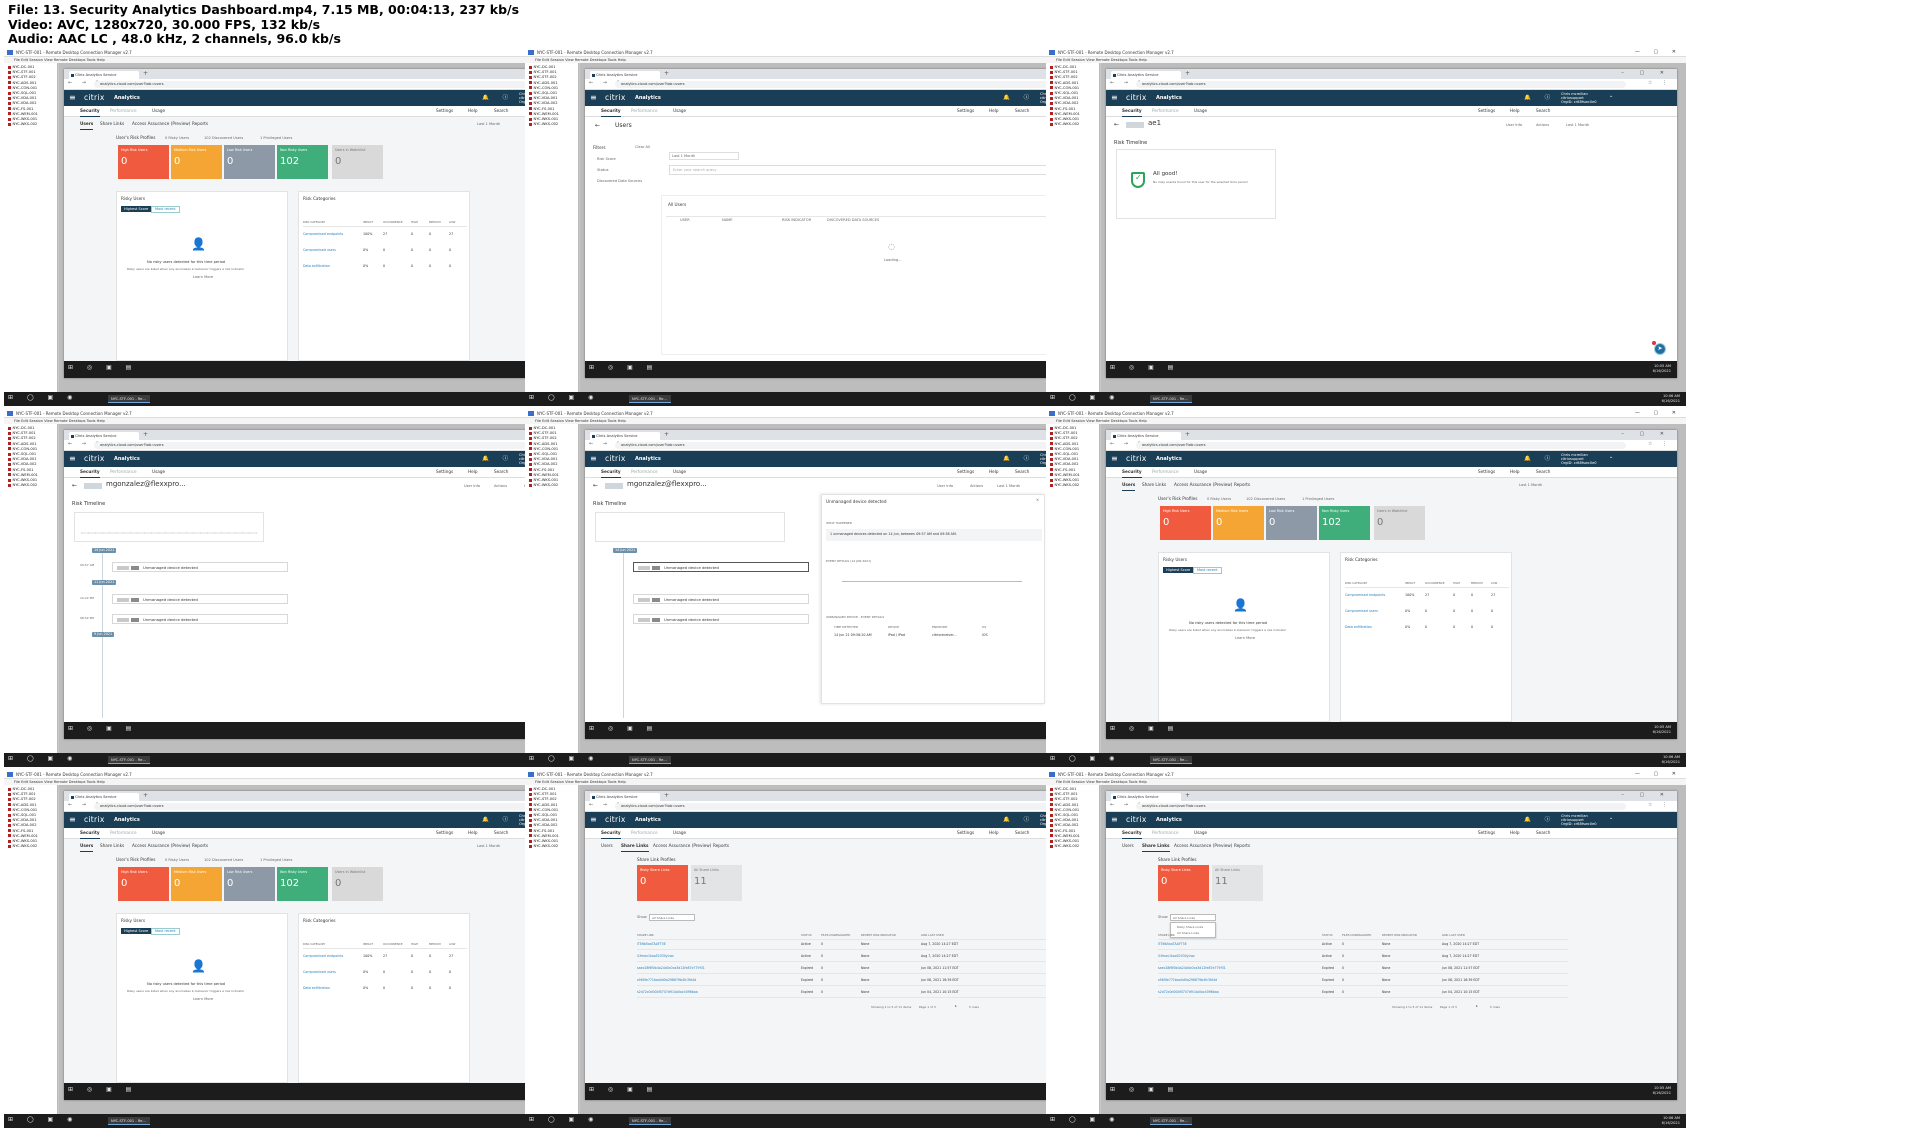 The width and height of the screenshot is (1919, 1143). What do you see at coordinates (1477, 1006) in the screenshot?
I see `next-page-icon: ▸` at bounding box center [1477, 1006].